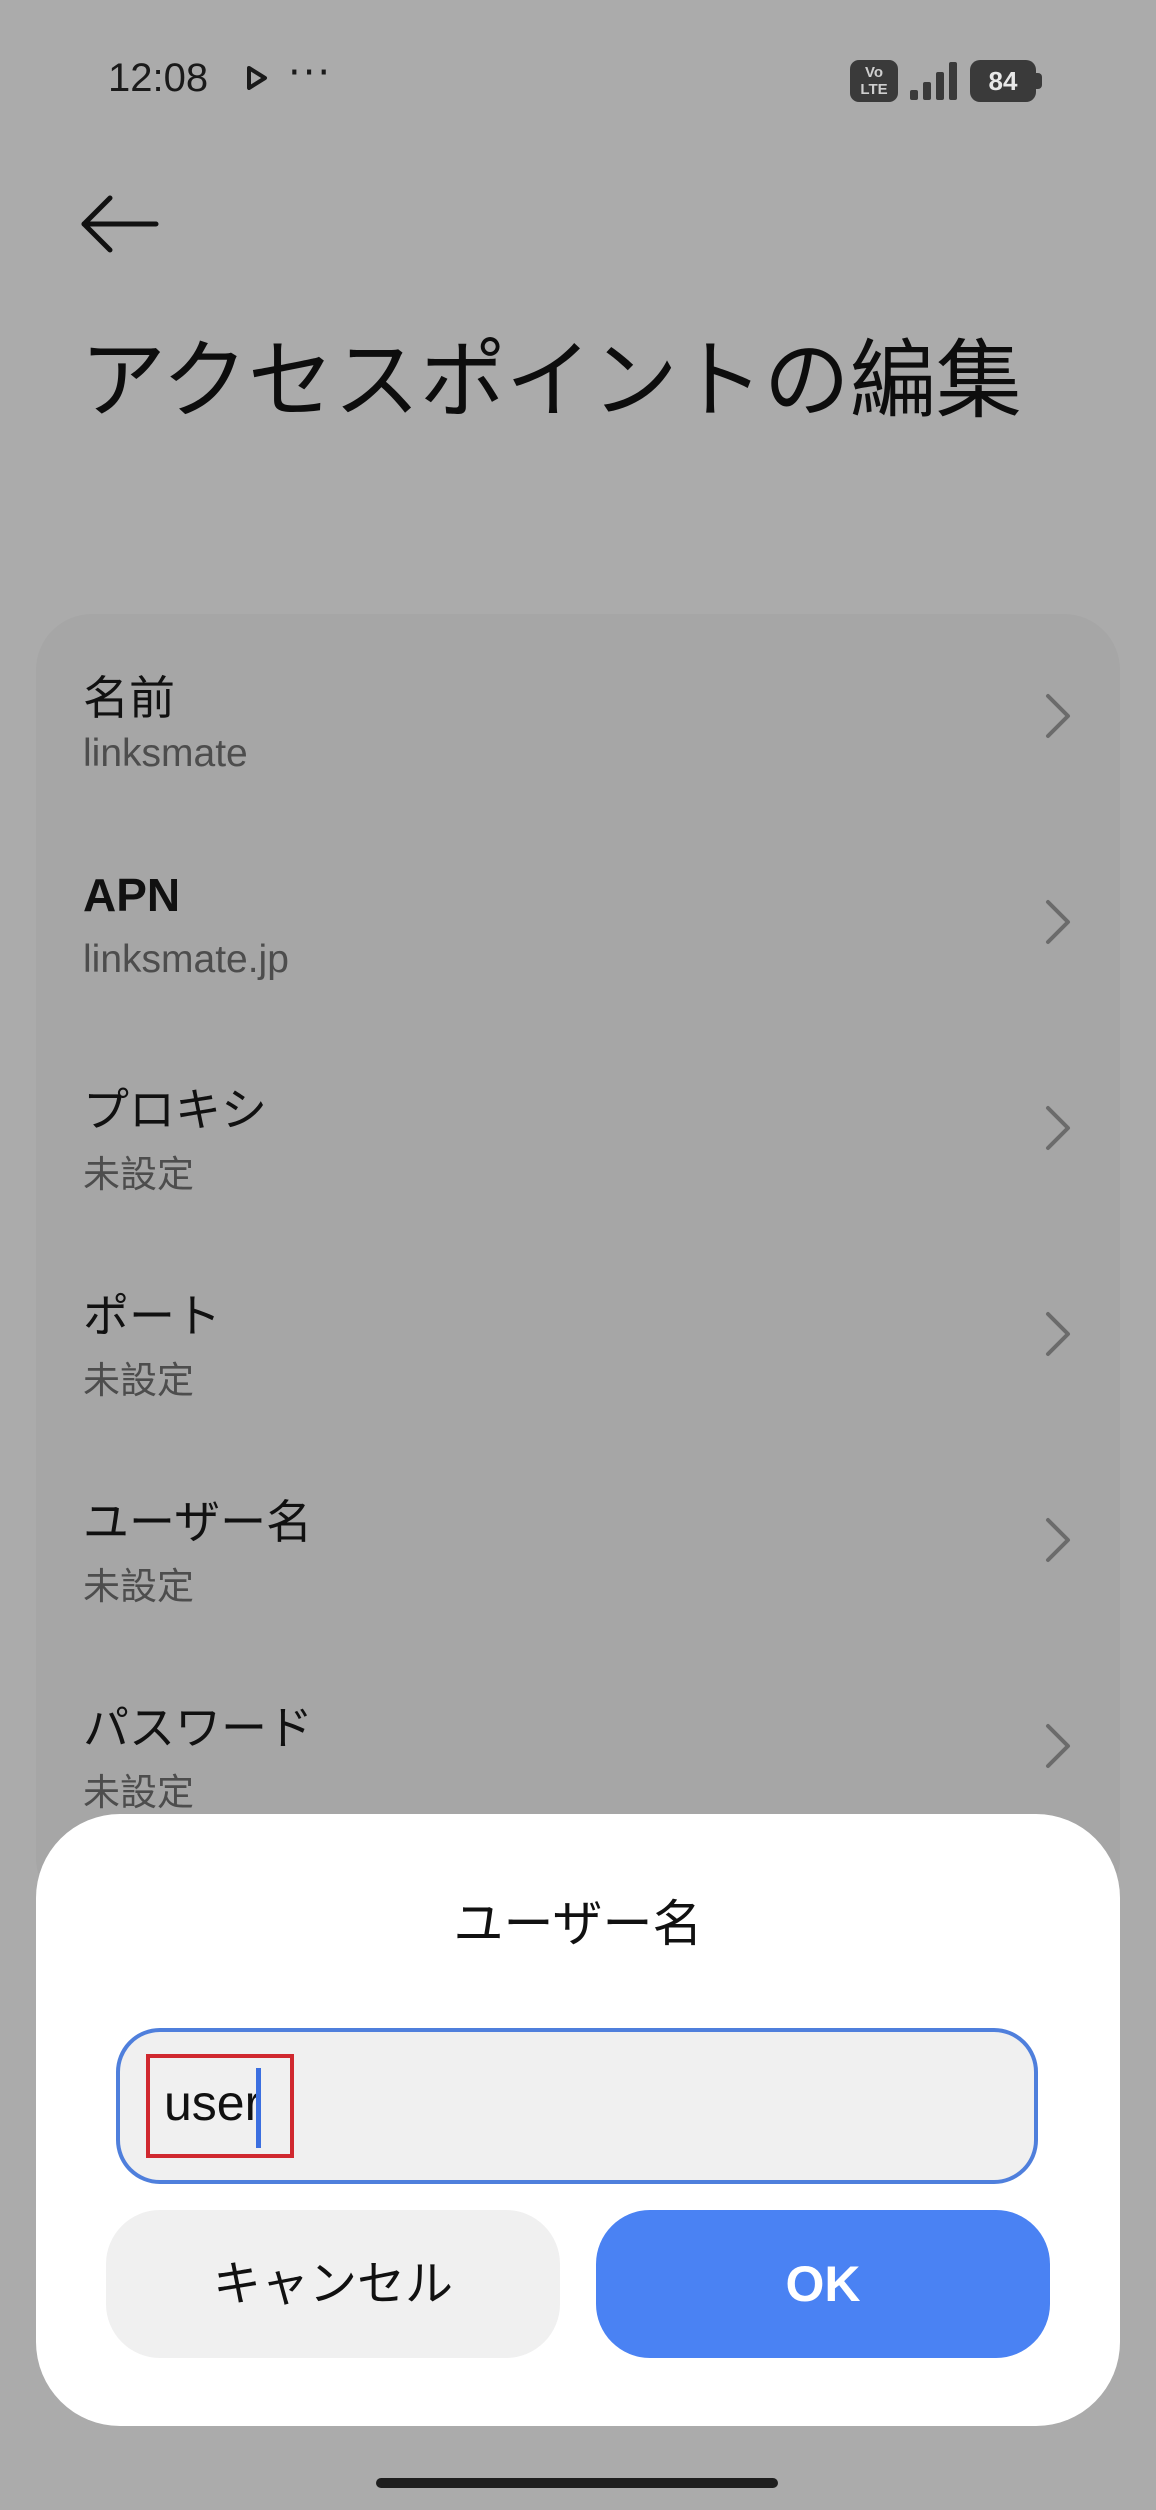  What do you see at coordinates (577, 2106) in the screenshot?
I see `username-input: user` at bounding box center [577, 2106].